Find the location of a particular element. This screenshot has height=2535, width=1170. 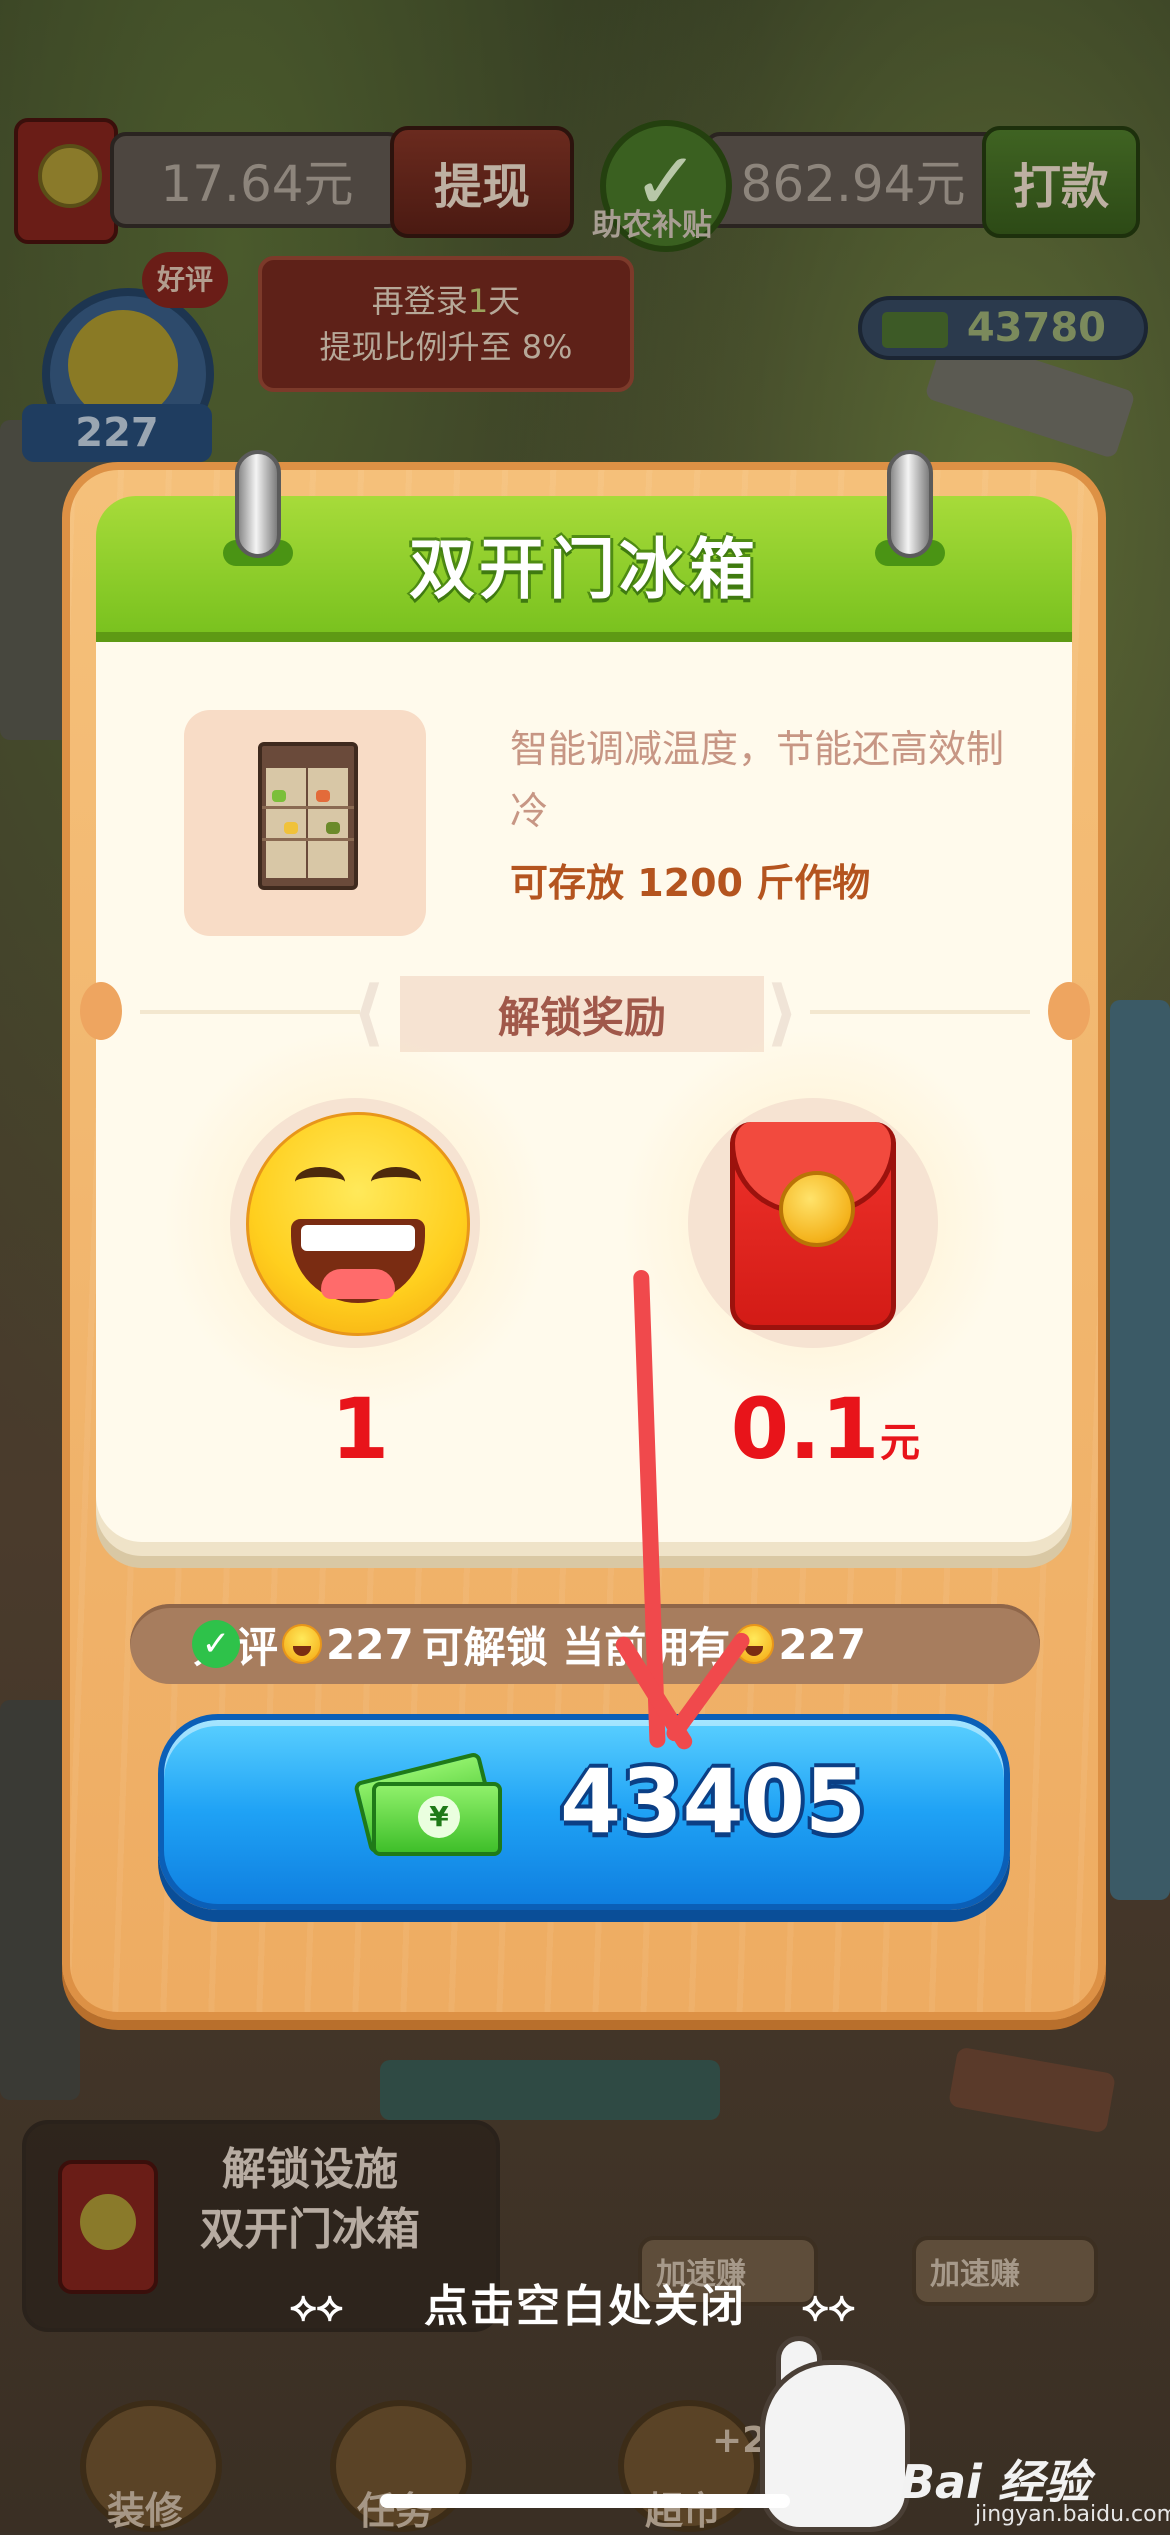

login-tip-line2: 提现比例升至 8% is located at coordinates (446, 347).